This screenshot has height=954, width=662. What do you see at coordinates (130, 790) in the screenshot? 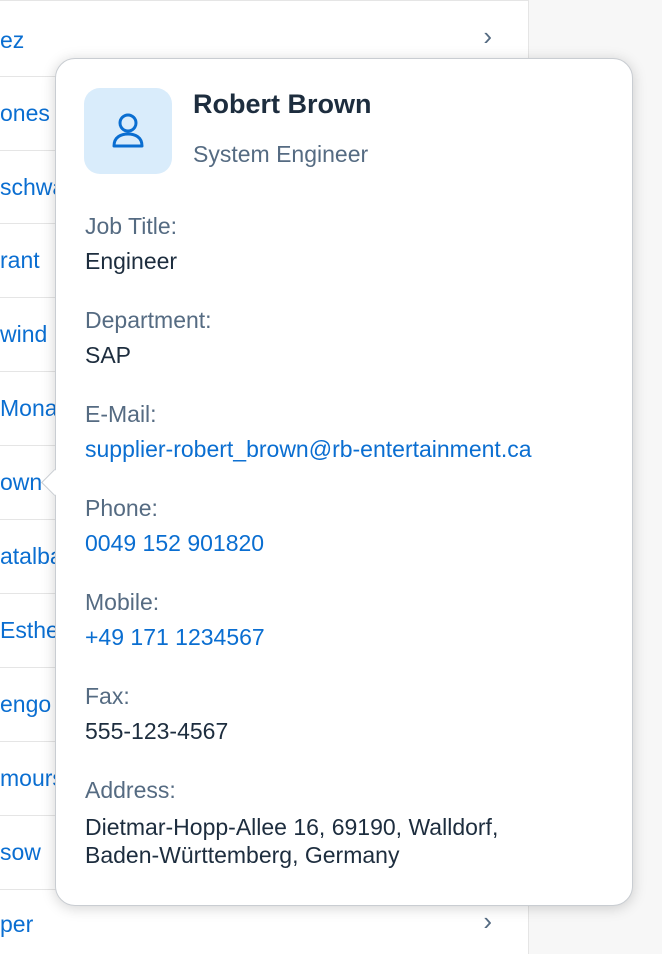
I see `address-label: Address:` at bounding box center [130, 790].